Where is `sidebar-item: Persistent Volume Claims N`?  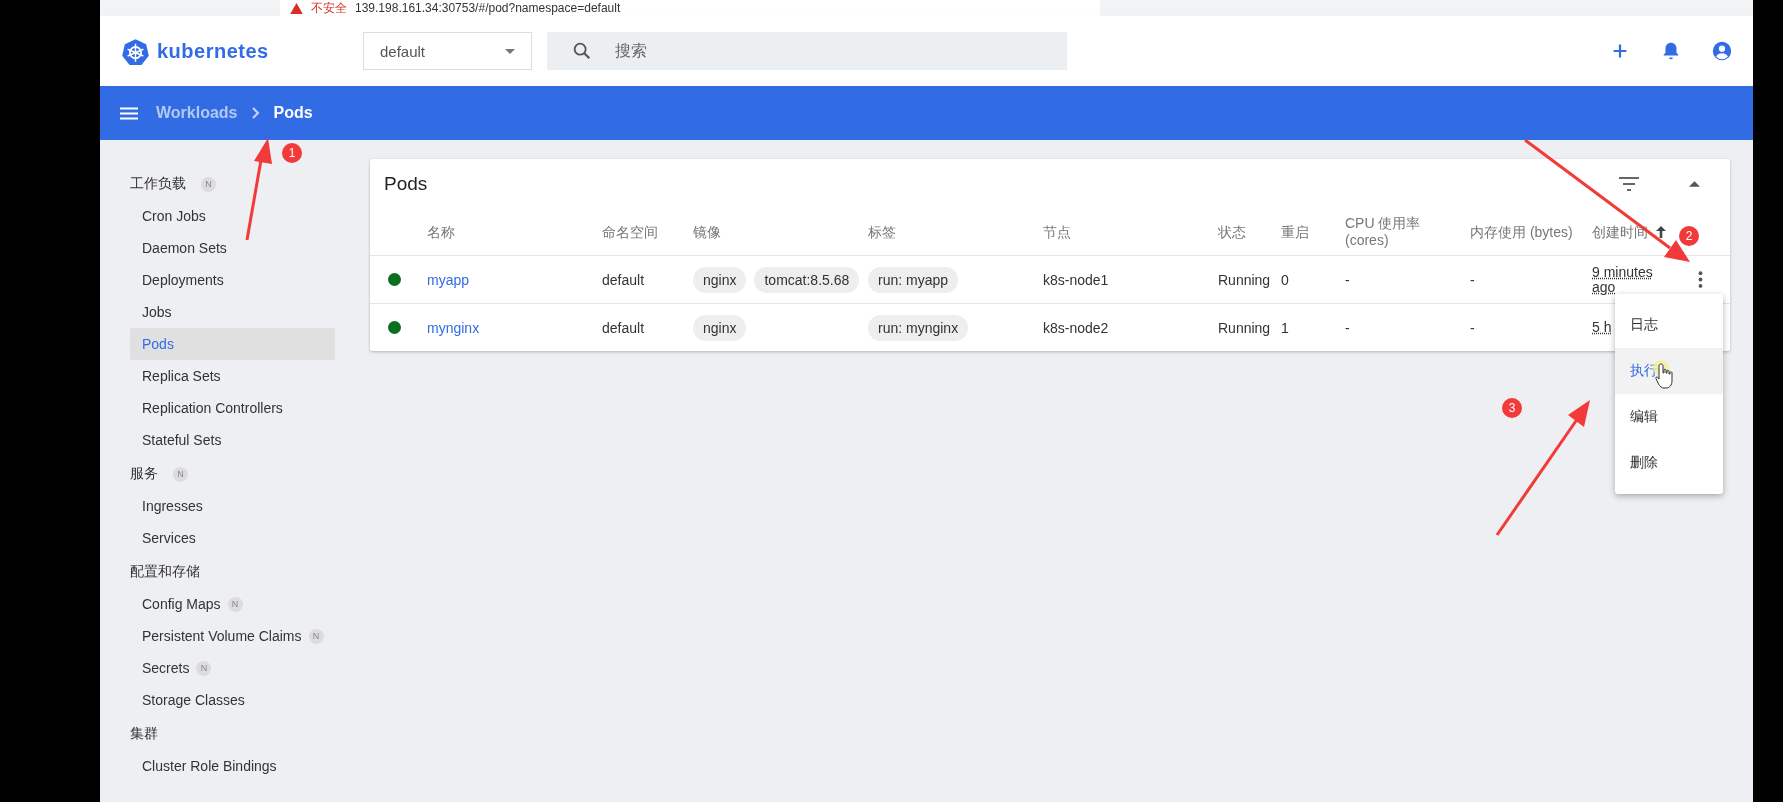 sidebar-item: Persistent Volume Claims N is located at coordinates (232, 636).